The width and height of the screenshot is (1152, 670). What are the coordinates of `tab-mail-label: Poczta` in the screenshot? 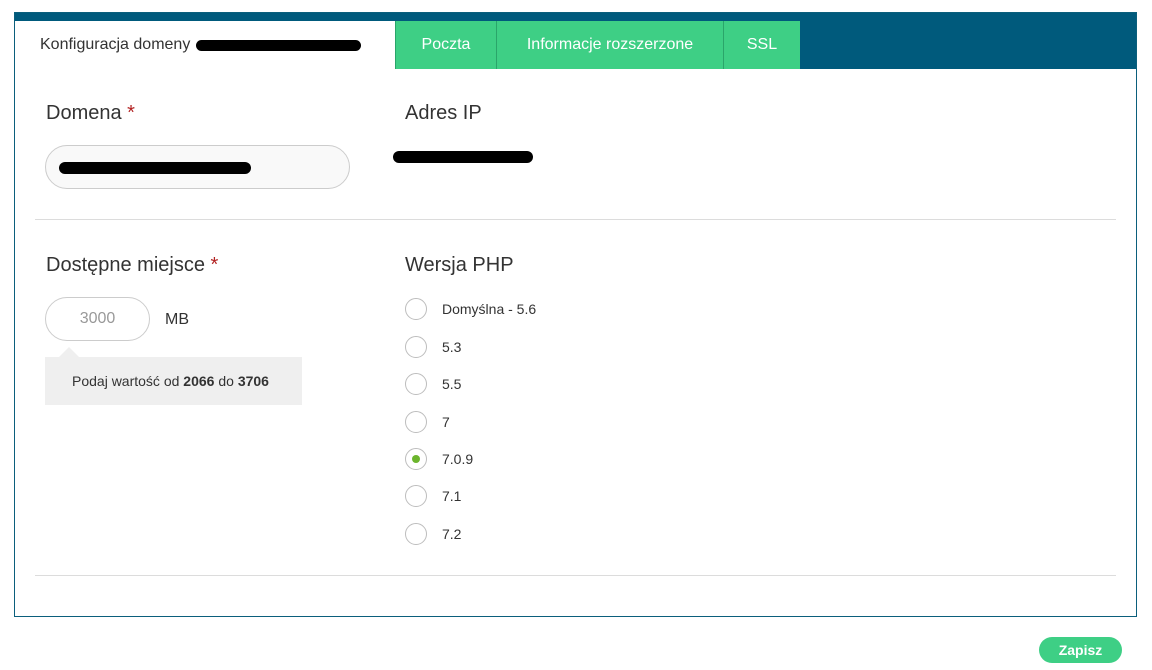 It's located at (446, 44).